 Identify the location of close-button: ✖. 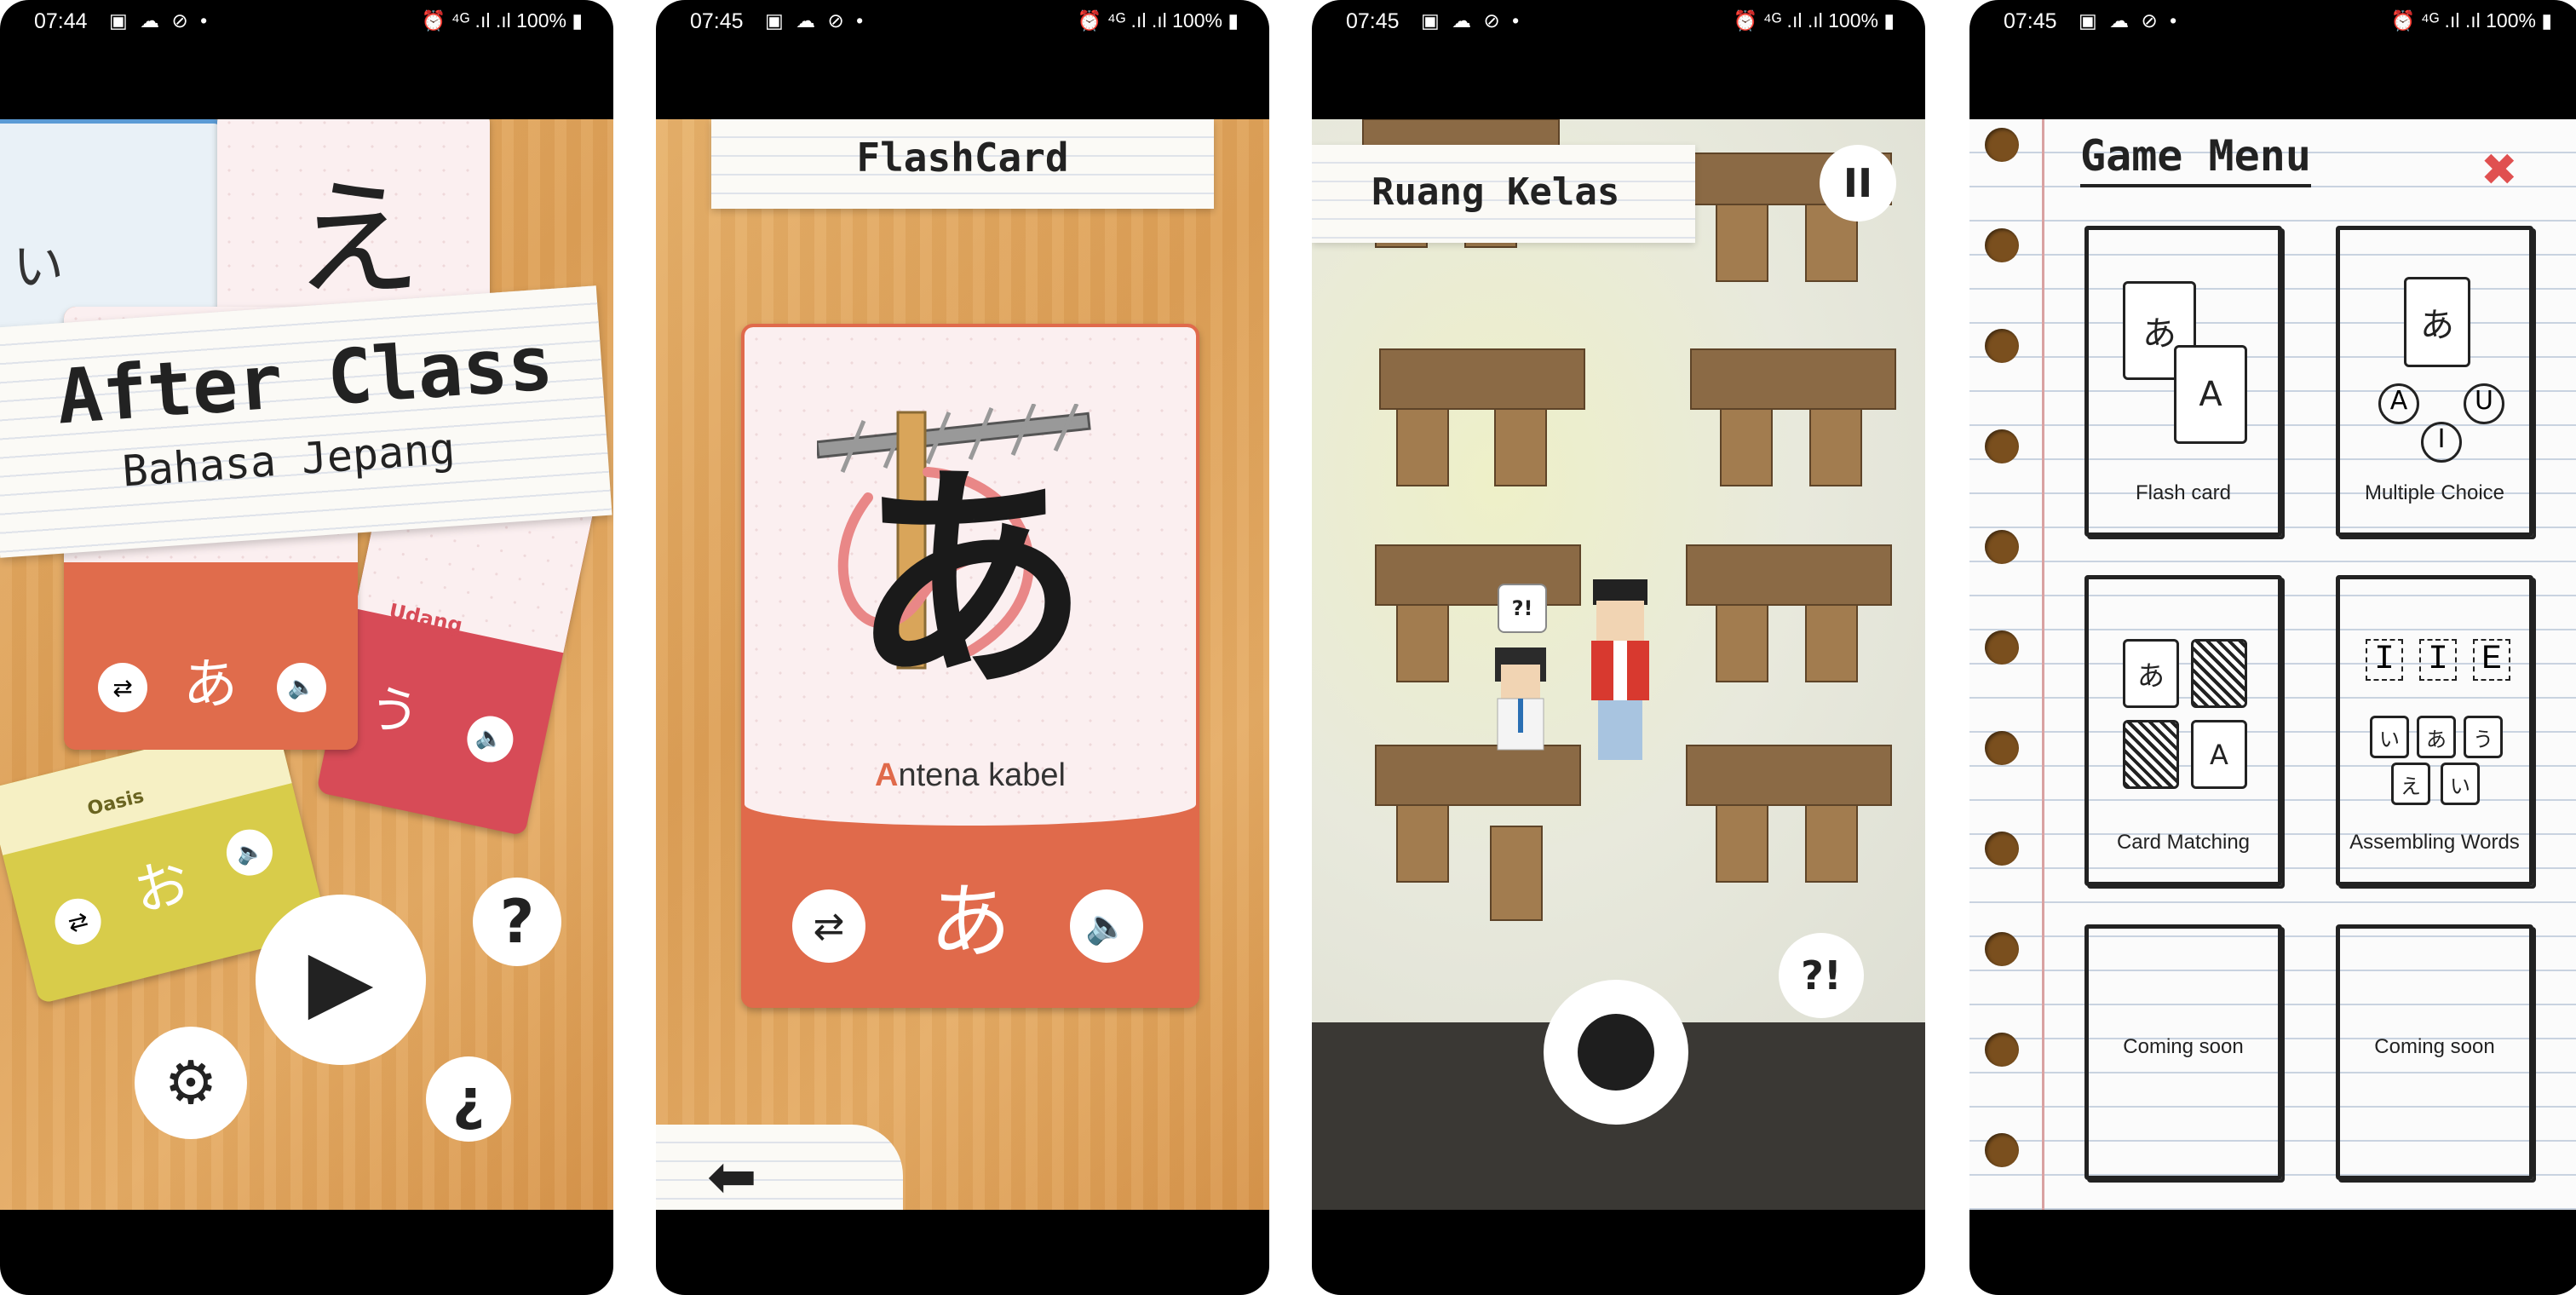
(2500, 171).